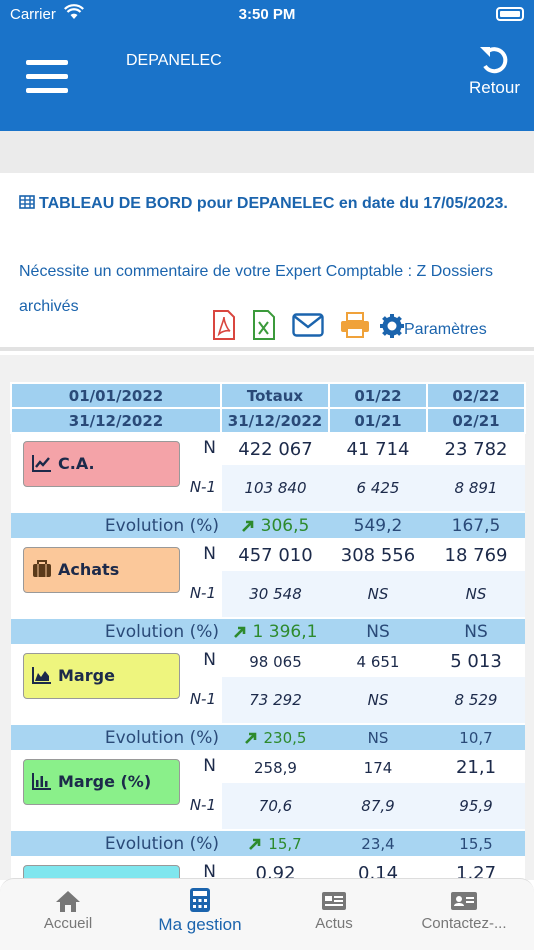  What do you see at coordinates (116, 420) in the screenshot?
I see `period-end: 31/12/2022` at bounding box center [116, 420].